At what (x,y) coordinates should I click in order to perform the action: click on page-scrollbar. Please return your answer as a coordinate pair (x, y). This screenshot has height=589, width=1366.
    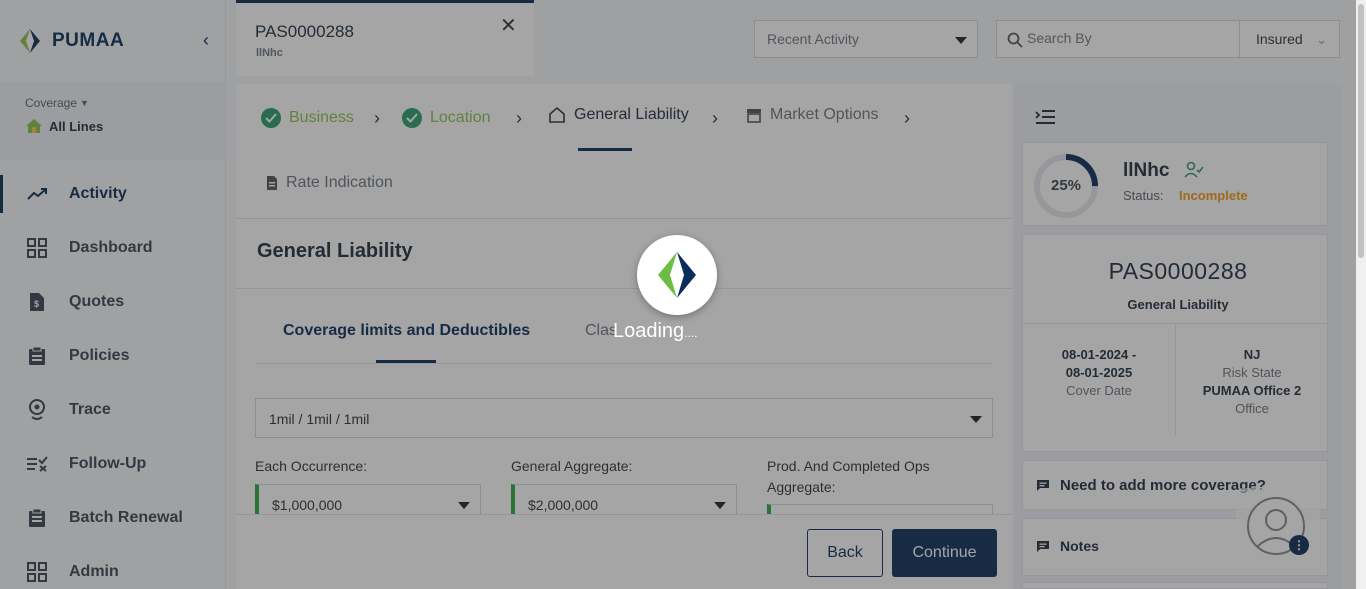
    Looking at the image, I should click on (1361, 294).